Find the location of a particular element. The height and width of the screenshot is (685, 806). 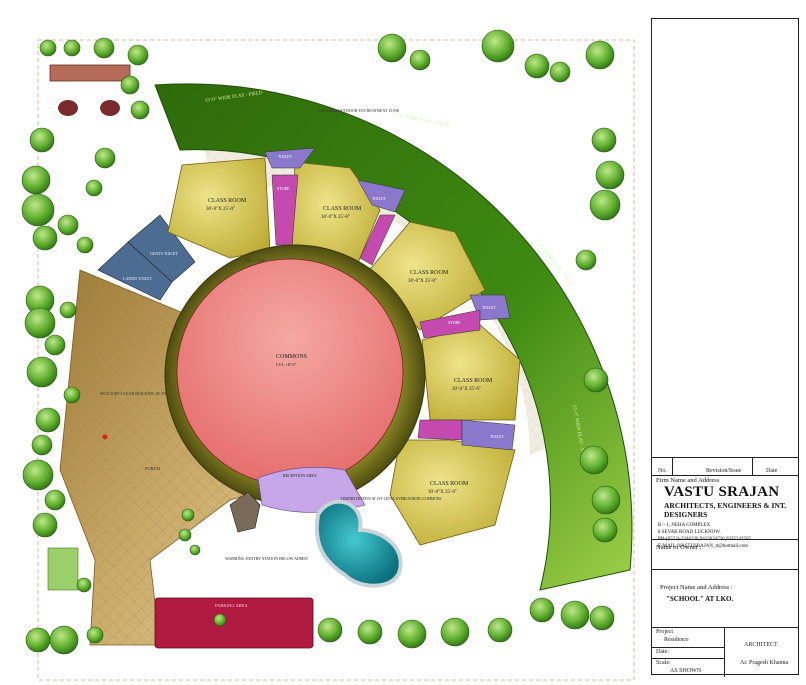

project-name: "SCHOOL" AT LKO. is located at coordinates (700, 599).